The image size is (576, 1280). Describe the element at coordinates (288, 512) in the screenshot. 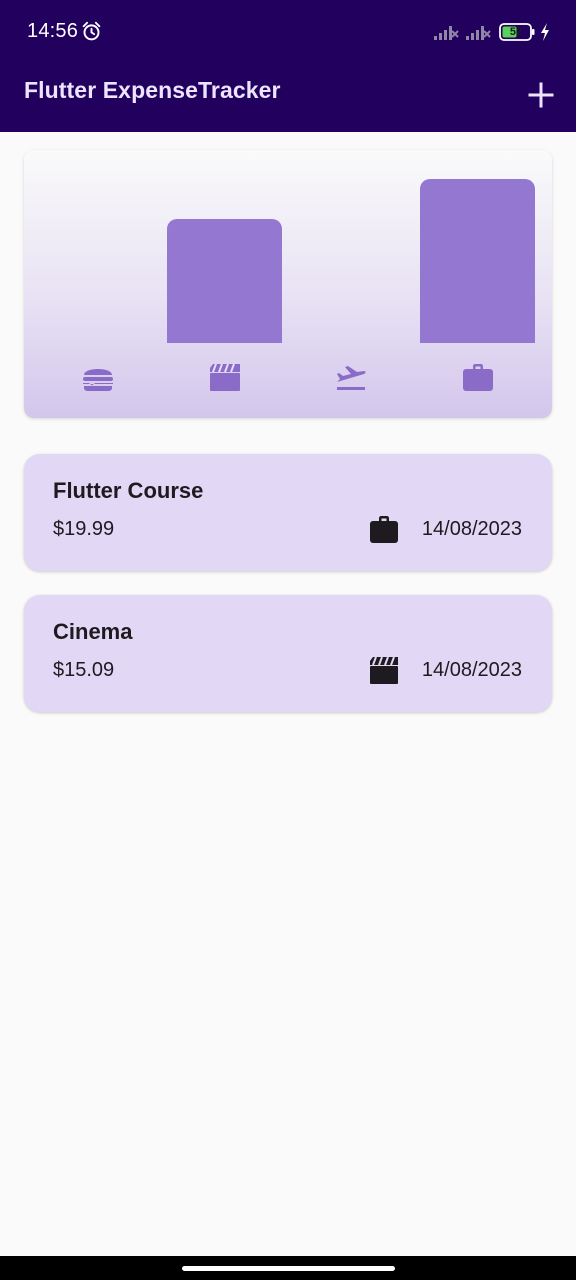

I see `expense-card: Flutter Course $19.99 14/08/2023` at that location.